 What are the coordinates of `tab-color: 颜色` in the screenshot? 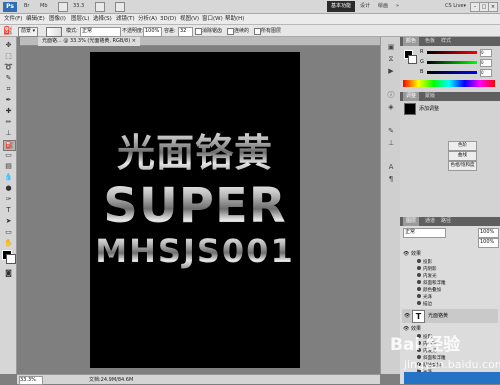 It's located at (411, 41).